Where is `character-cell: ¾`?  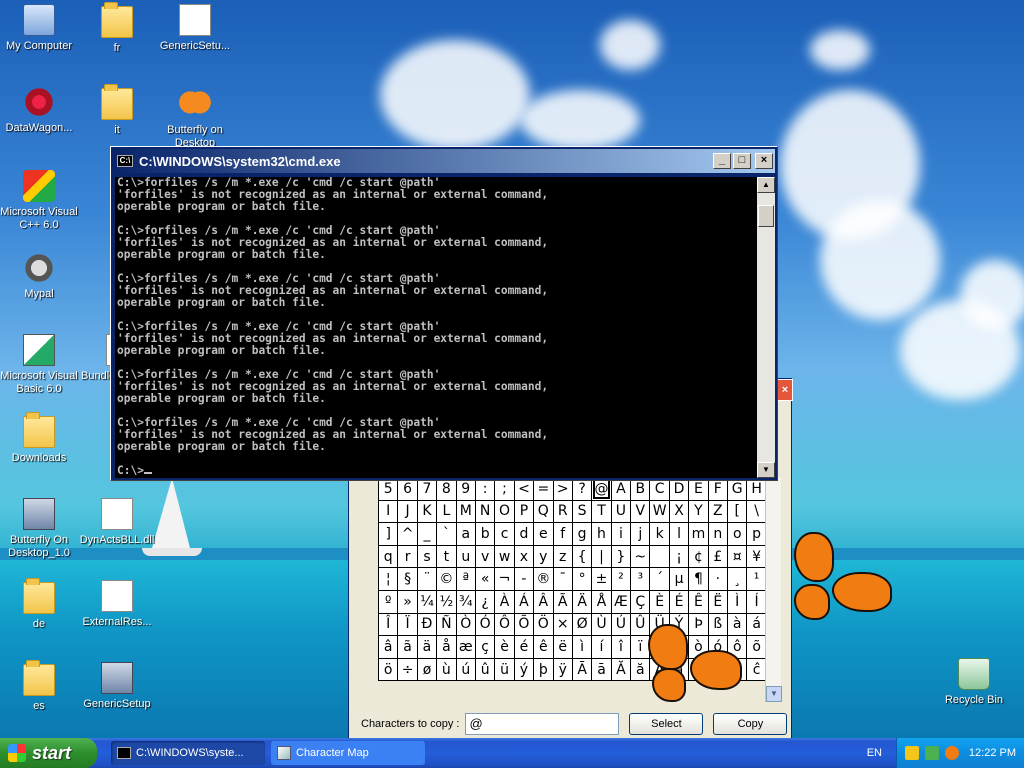
character-cell: ¾ is located at coordinates (465, 601).